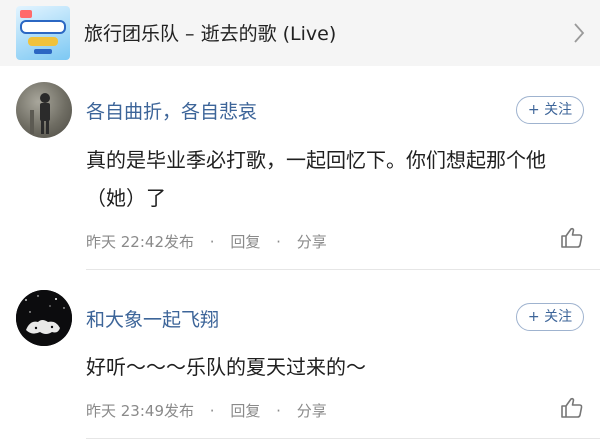  What do you see at coordinates (210, 34) in the screenshot?
I see `song-title: 旅行团乐队 – 逝去的歌 (Live)` at bounding box center [210, 34].